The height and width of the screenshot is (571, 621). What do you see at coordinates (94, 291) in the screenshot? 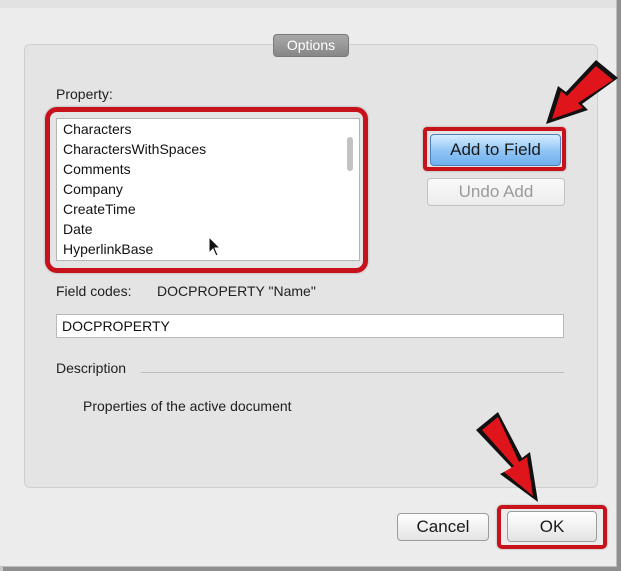
I see `field-codes-label: Field codes:` at bounding box center [94, 291].